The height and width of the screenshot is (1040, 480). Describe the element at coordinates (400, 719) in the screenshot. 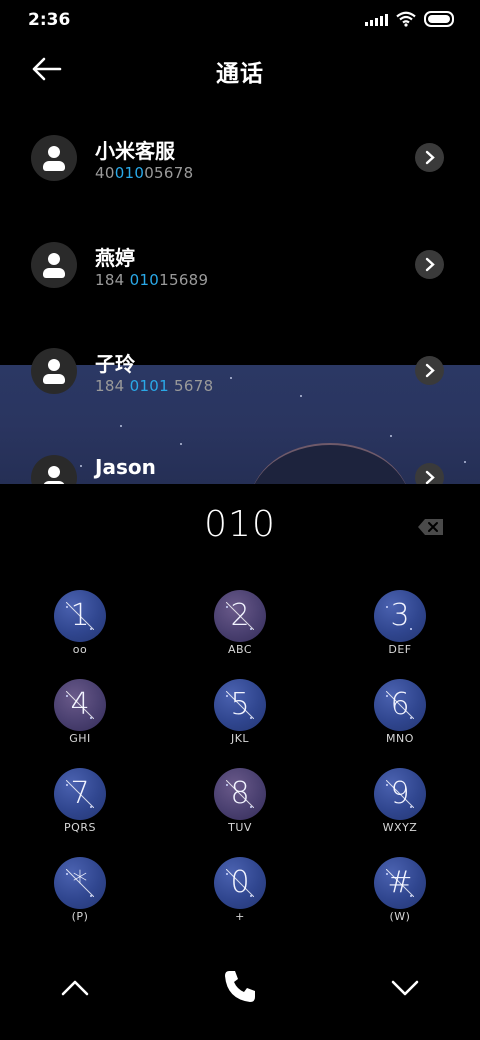

I see `key-6: 6 MNO` at that location.